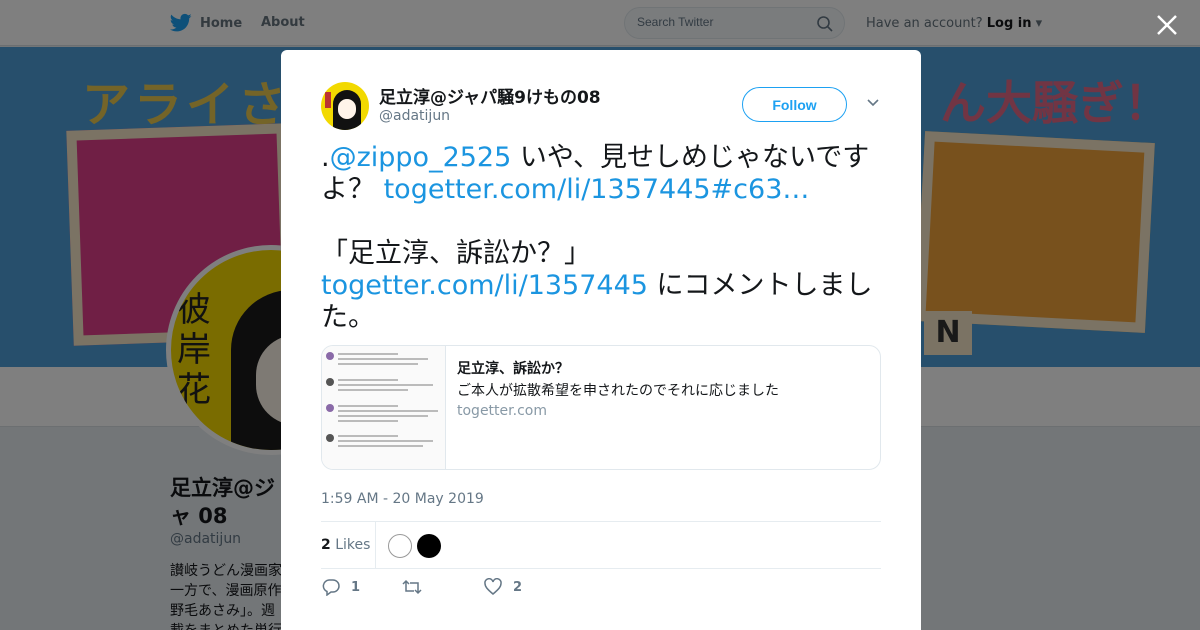  Describe the element at coordinates (601, 590) in the screenshot. I see `tweet-actions: 1 2` at that location.